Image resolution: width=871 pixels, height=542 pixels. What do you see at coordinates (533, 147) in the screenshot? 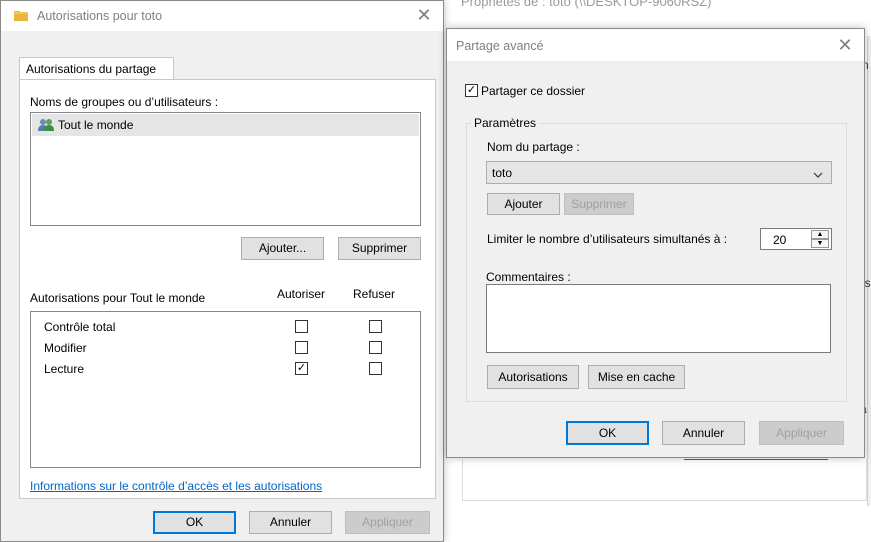
I see `share-name-label: Nom du partage :` at bounding box center [533, 147].